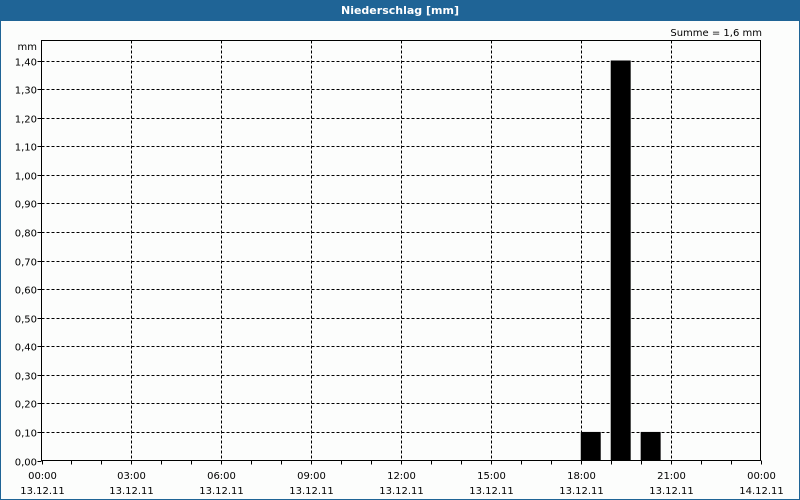  Describe the element at coordinates (491, 476) in the screenshot. I see `x-tick-time: 15:00` at that location.